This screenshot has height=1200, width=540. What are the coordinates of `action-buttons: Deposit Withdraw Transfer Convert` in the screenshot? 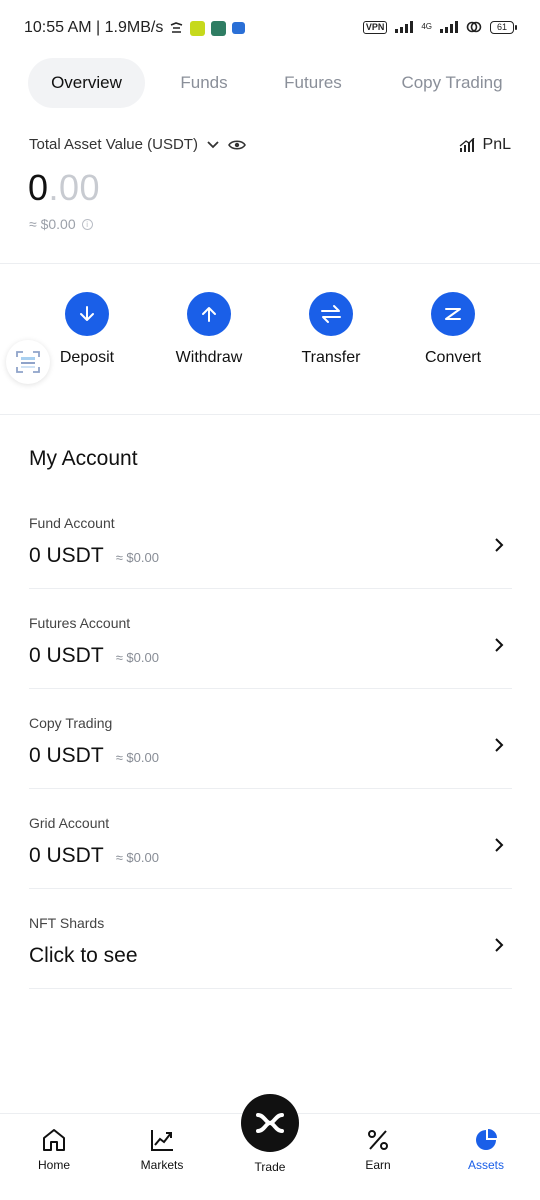 It's located at (270, 332).